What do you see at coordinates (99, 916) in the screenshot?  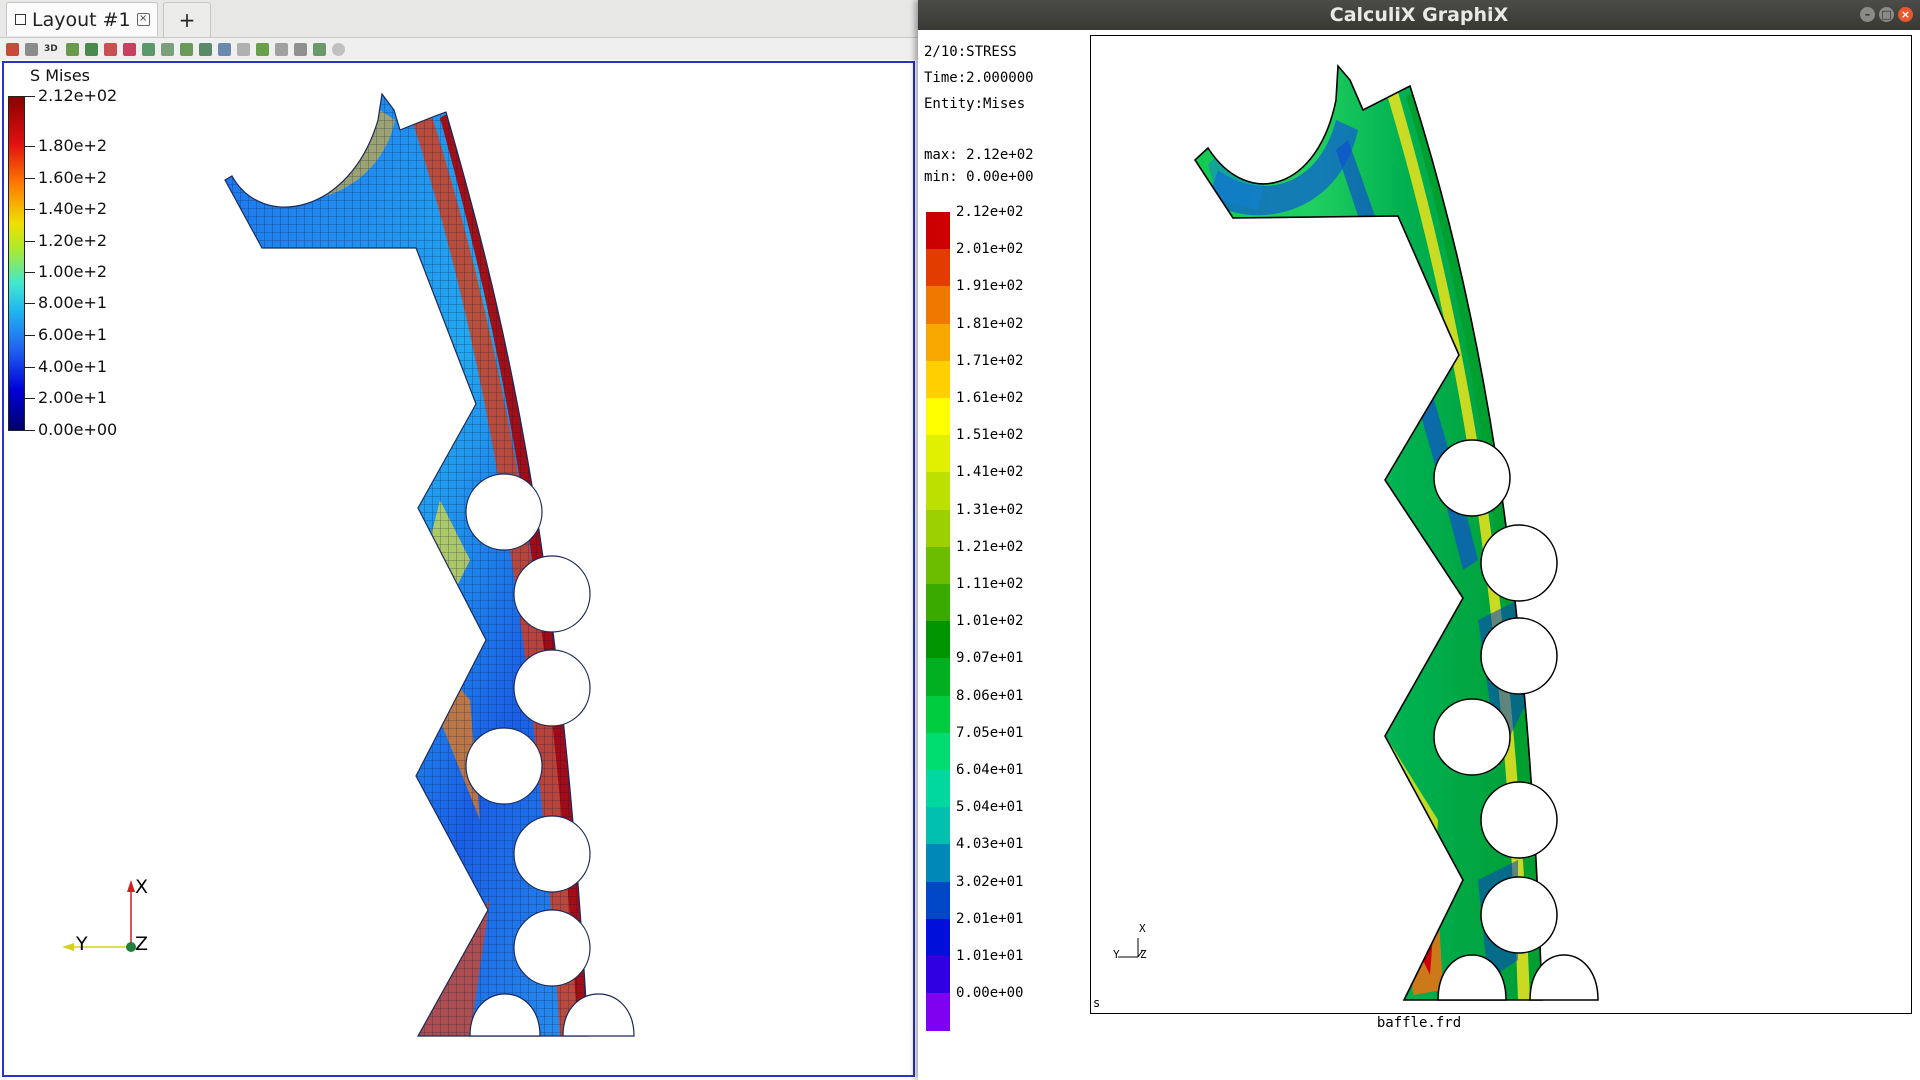 I see `orientation-axes-left` at bounding box center [99, 916].